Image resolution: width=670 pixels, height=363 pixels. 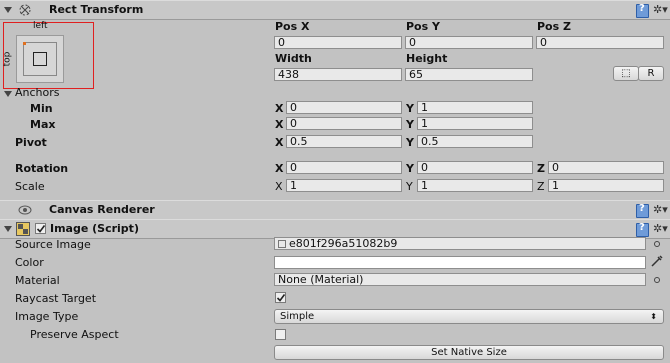 I want to click on max-x-axis-label: X, so click(x=279, y=124).